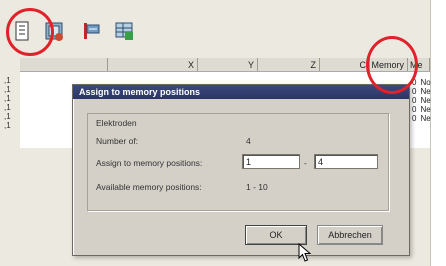  I want to click on table-row: 0 No, so click(421, 82).